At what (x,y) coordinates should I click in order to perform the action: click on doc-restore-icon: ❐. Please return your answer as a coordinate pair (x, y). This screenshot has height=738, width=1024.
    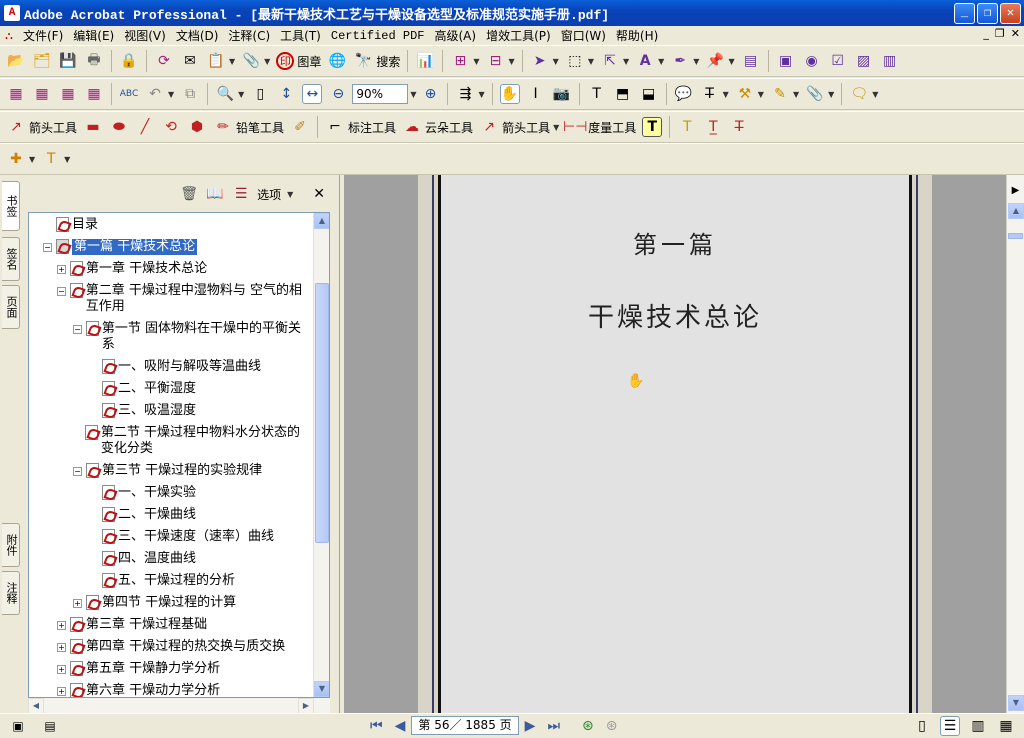
    Looking at the image, I should click on (1000, 33).